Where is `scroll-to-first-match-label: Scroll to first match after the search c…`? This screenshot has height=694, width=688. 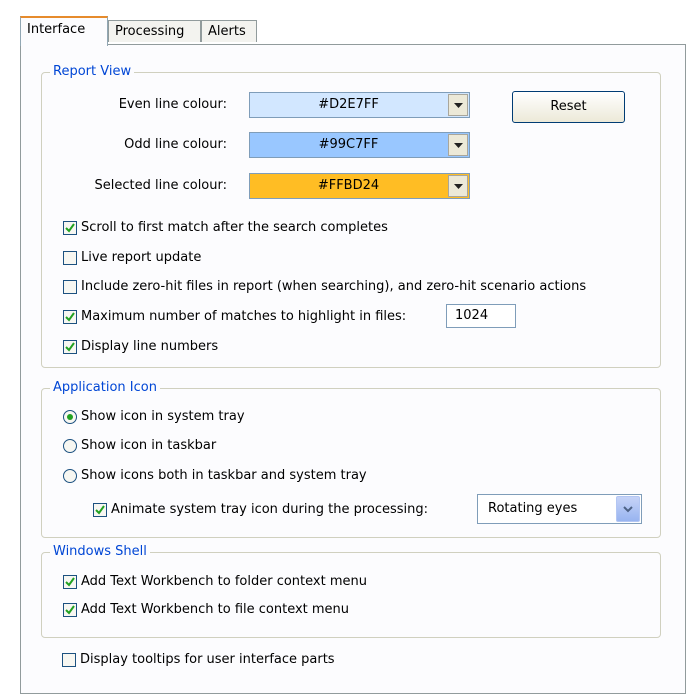 scroll-to-first-match-label: Scroll to first match after the search c… is located at coordinates (234, 227).